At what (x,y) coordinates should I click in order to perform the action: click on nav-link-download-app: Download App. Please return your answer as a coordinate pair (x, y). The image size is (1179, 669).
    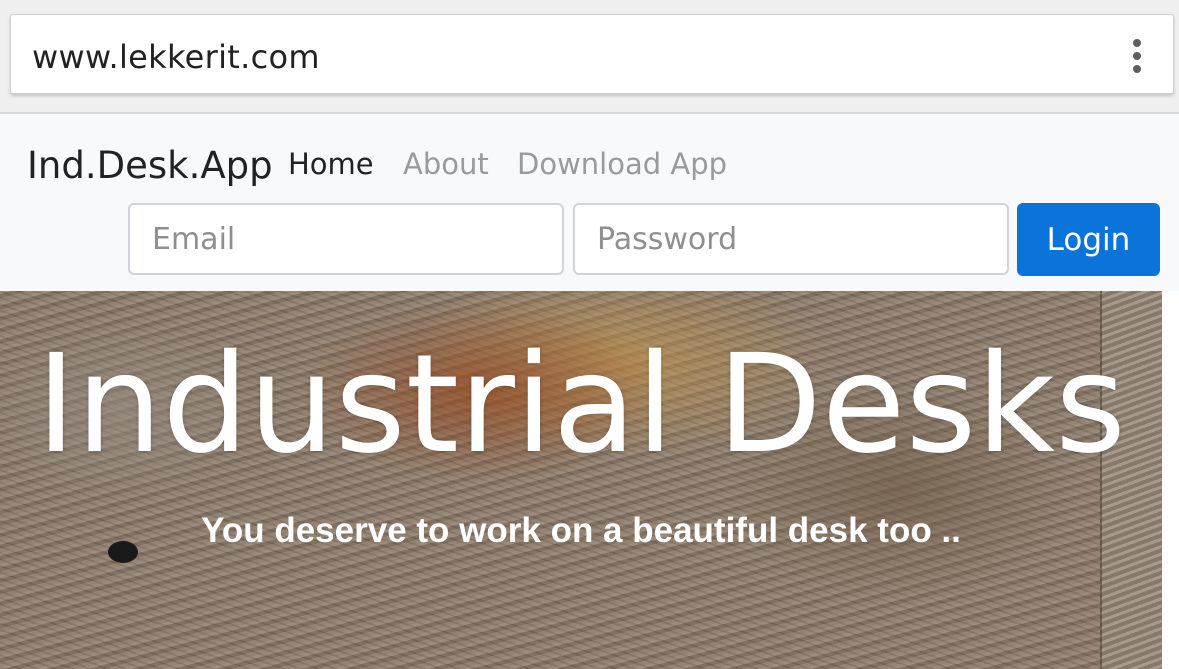
    Looking at the image, I should click on (622, 164).